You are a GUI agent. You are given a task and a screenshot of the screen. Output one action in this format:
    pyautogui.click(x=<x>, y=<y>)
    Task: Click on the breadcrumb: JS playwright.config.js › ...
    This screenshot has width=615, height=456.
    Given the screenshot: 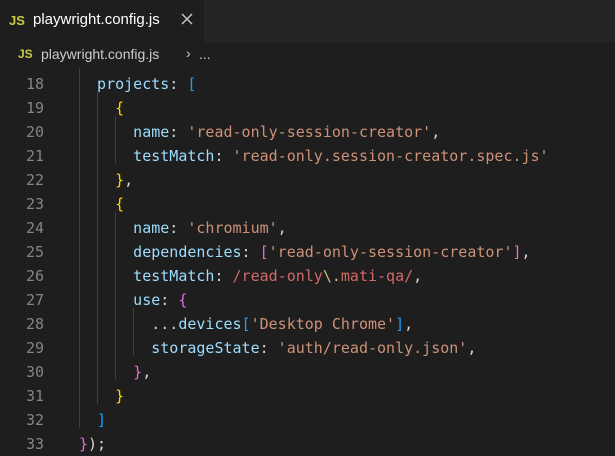 What is the action you would take?
    pyautogui.click(x=307, y=55)
    